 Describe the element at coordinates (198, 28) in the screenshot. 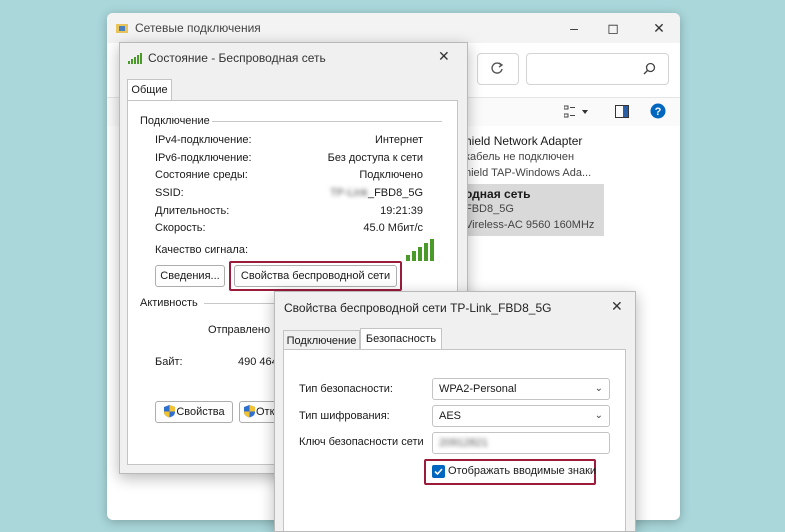

I see `window-title: Сетевые подключения` at that location.